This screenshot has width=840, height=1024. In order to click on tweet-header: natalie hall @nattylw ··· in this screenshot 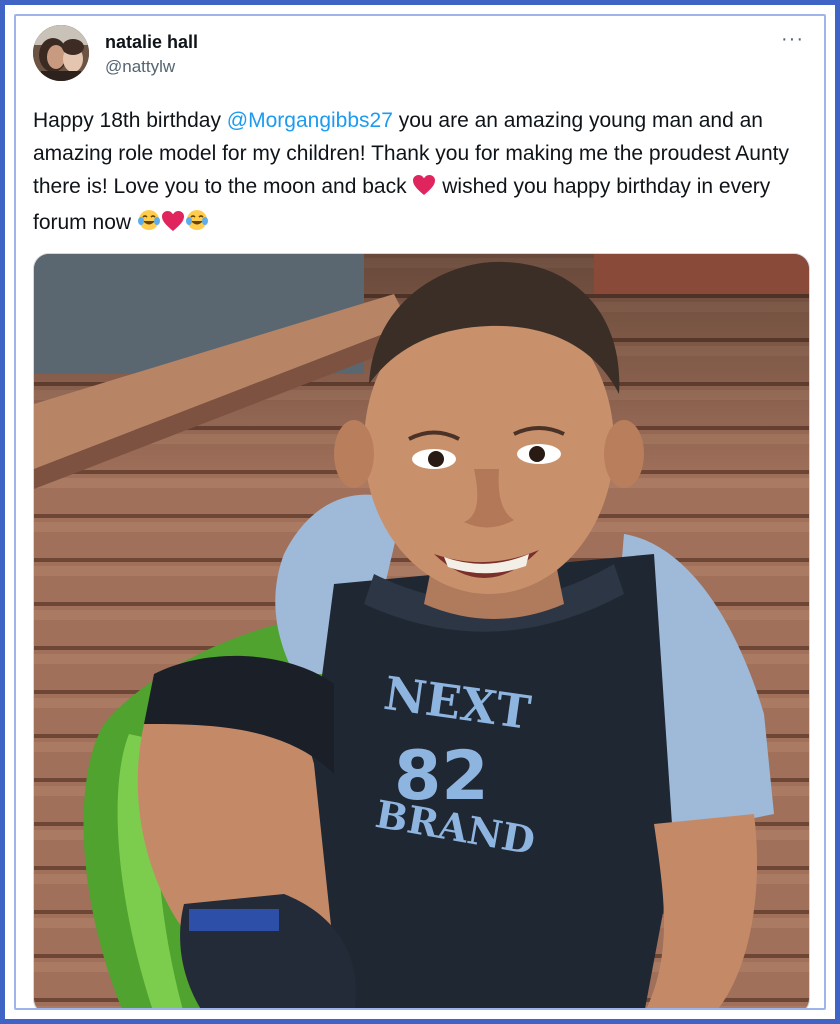, I will do `click(418, 55)`.